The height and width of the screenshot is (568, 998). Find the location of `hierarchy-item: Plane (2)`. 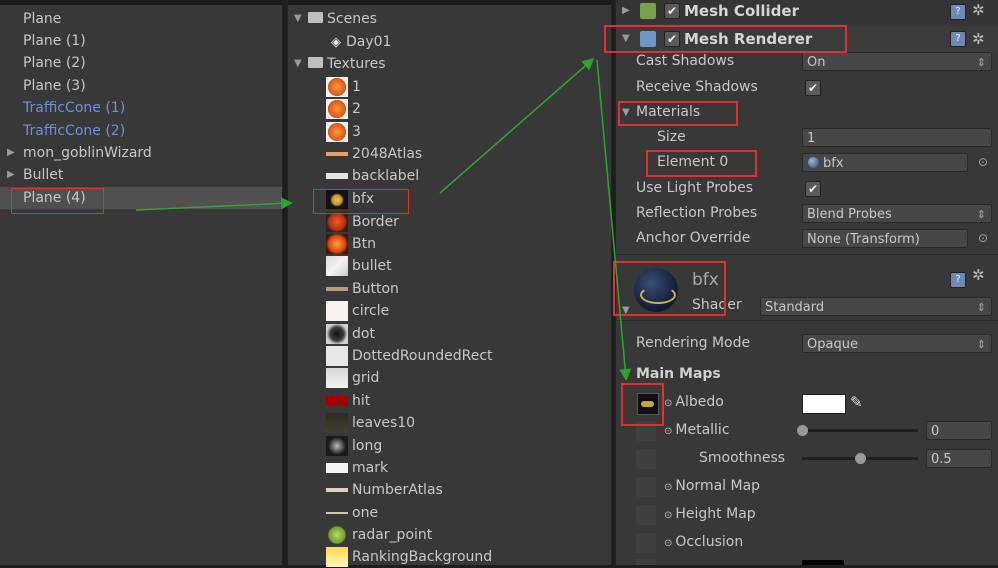

hierarchy-item: Plane (2) is located at coordinates (141, 63).